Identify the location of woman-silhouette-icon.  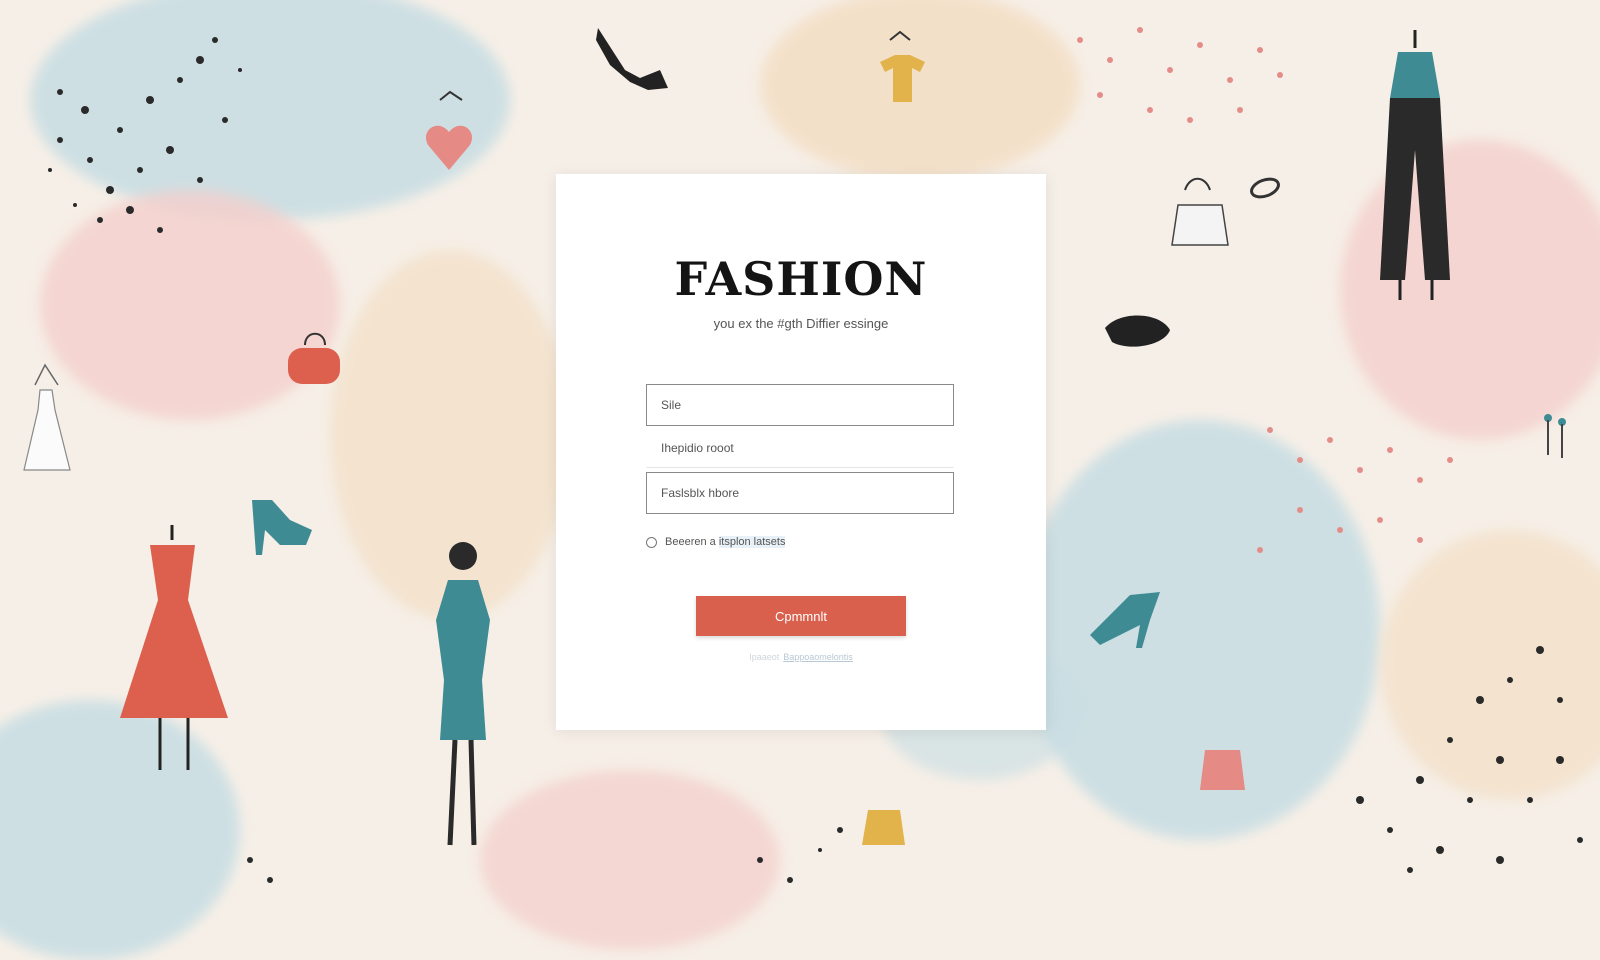
(463, 694).